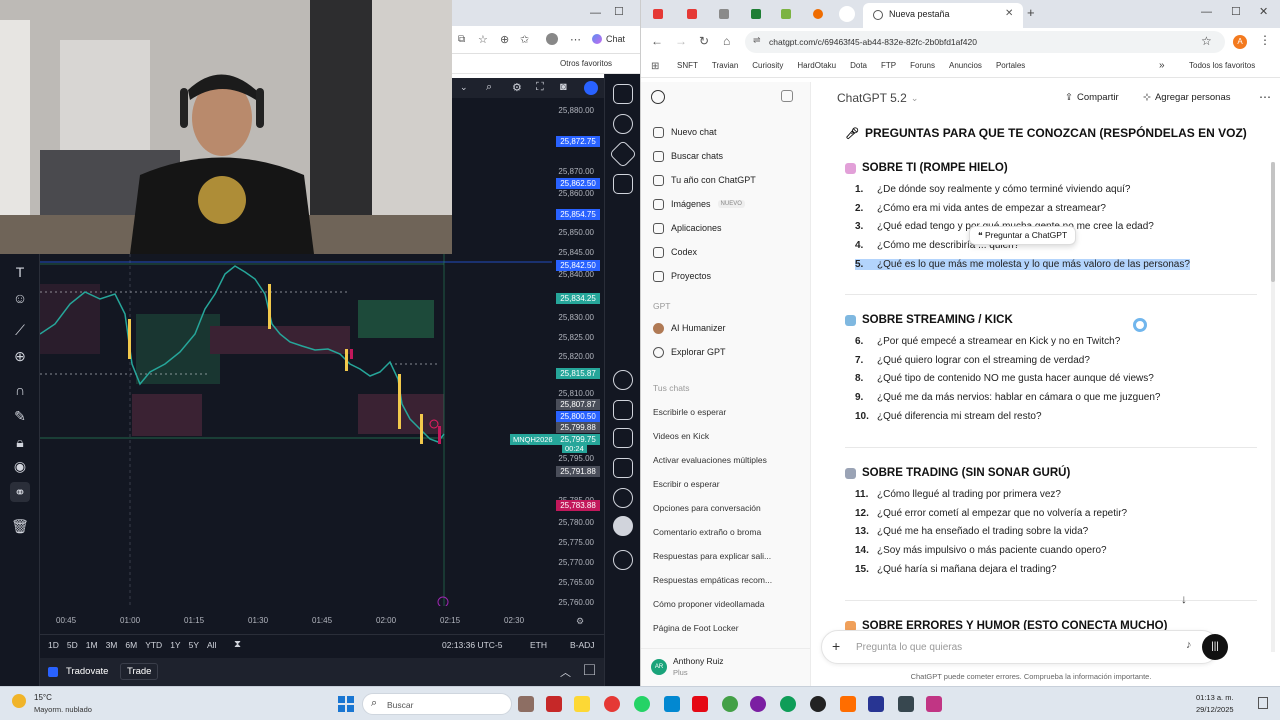 The height and width of the screenshot is (720, 1280). I want to click on site-info-icon: ⇌, so click(757, 40).